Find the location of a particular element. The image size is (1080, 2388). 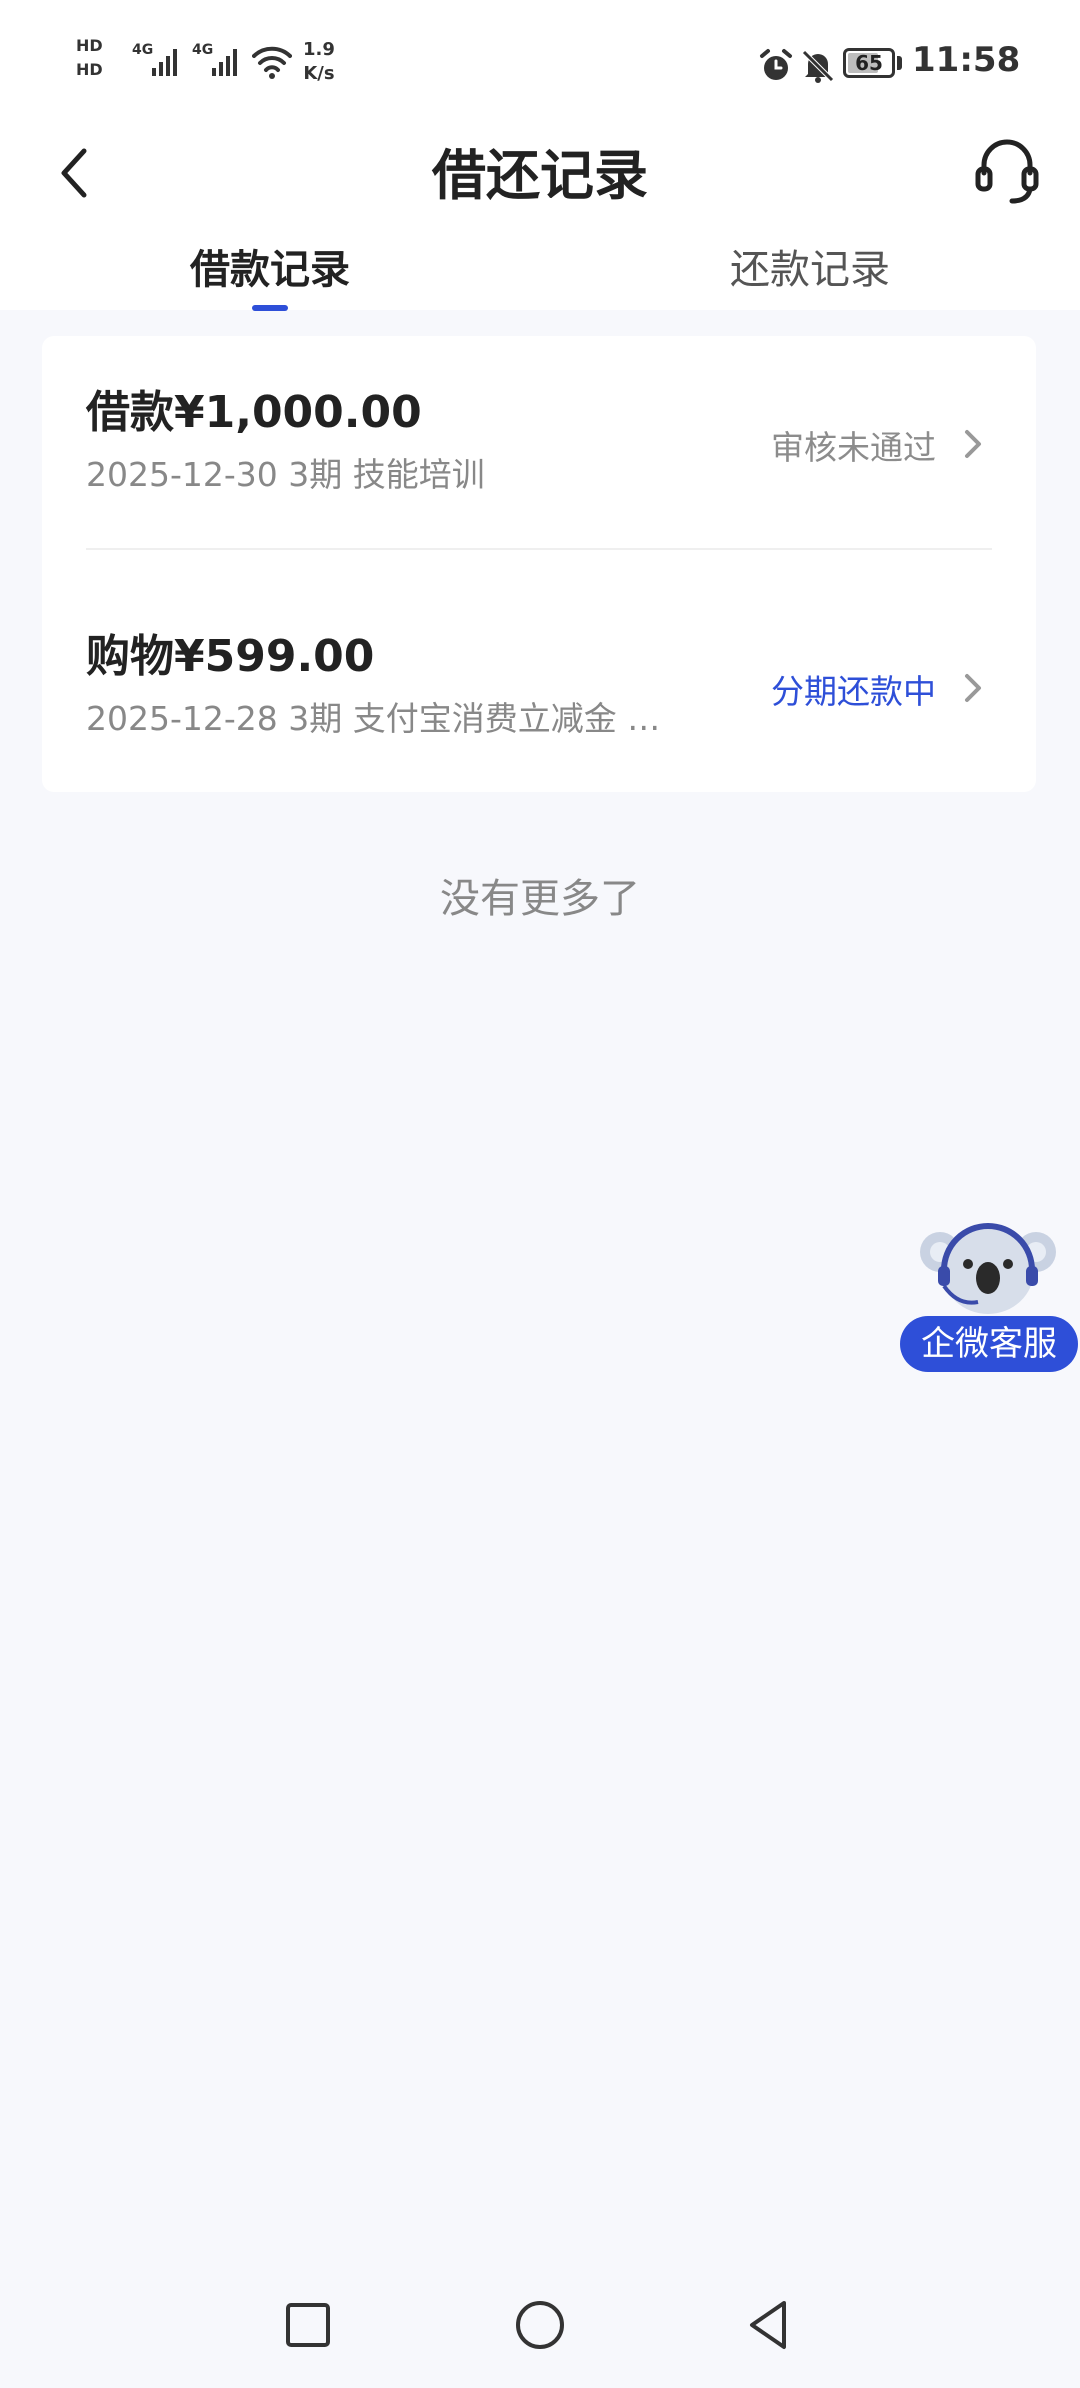

alarm-icon is located at coordinates (776, 64).